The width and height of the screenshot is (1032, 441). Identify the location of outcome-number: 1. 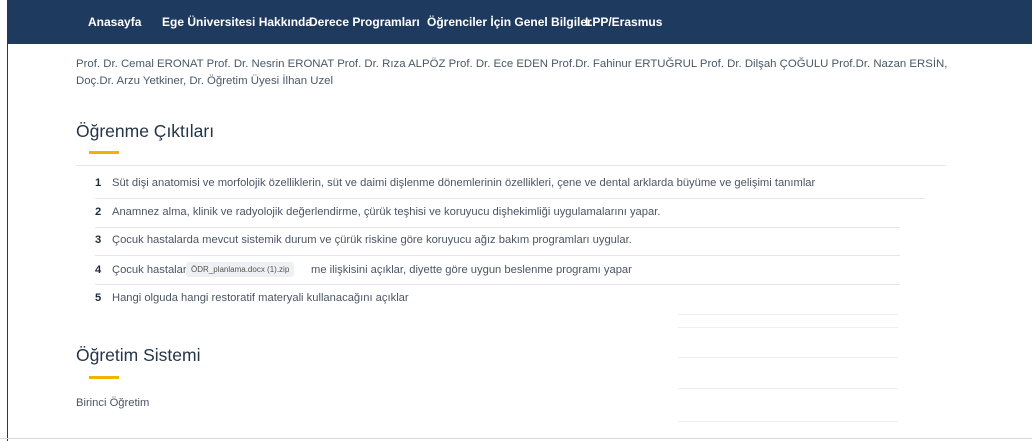
(98, 183).